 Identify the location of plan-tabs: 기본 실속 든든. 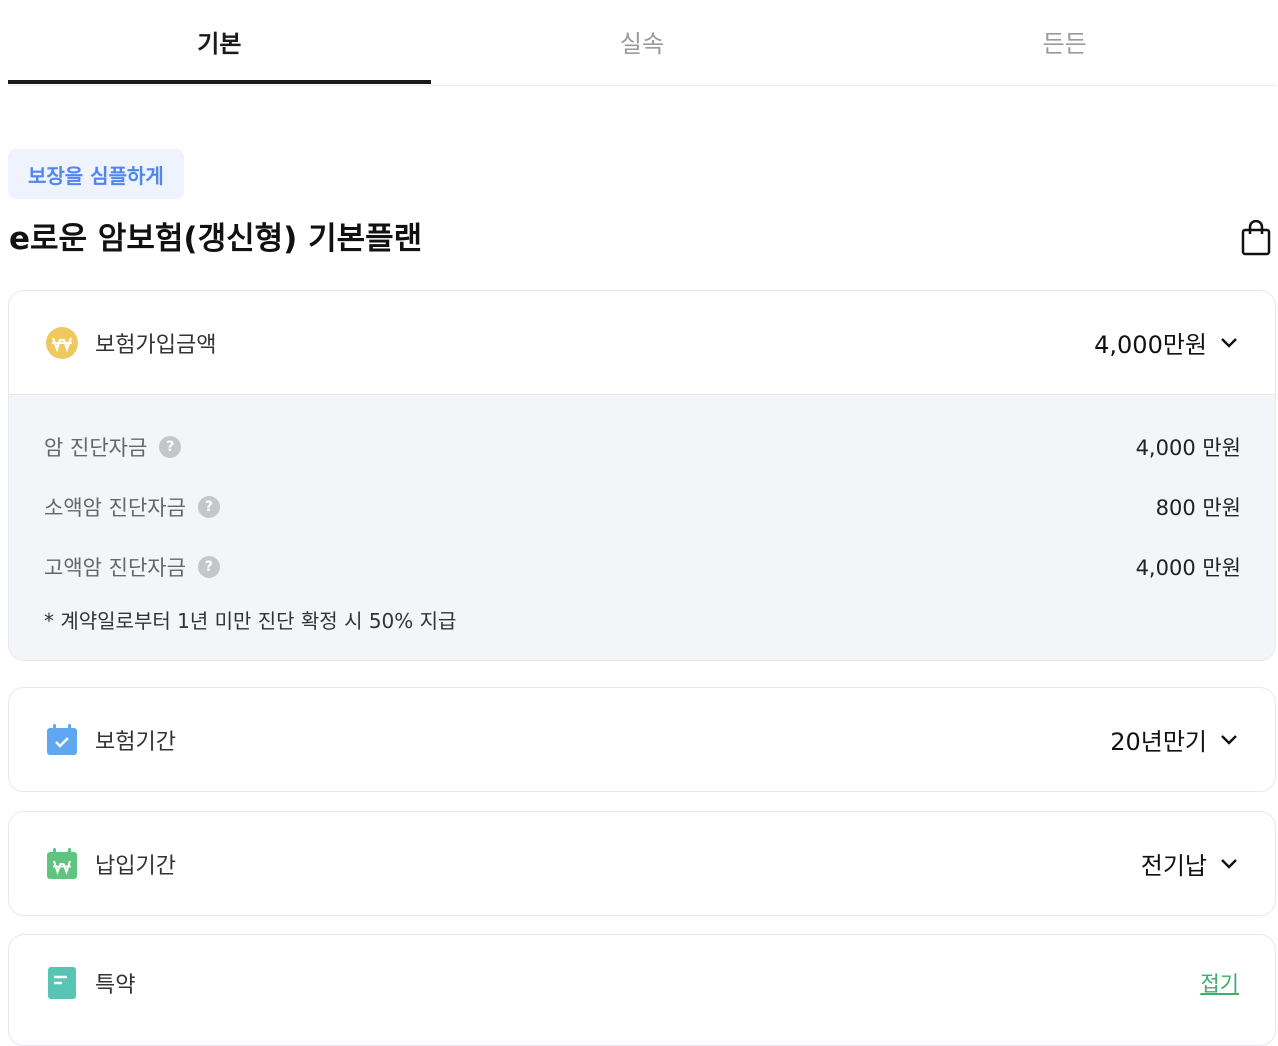
(642, 43).